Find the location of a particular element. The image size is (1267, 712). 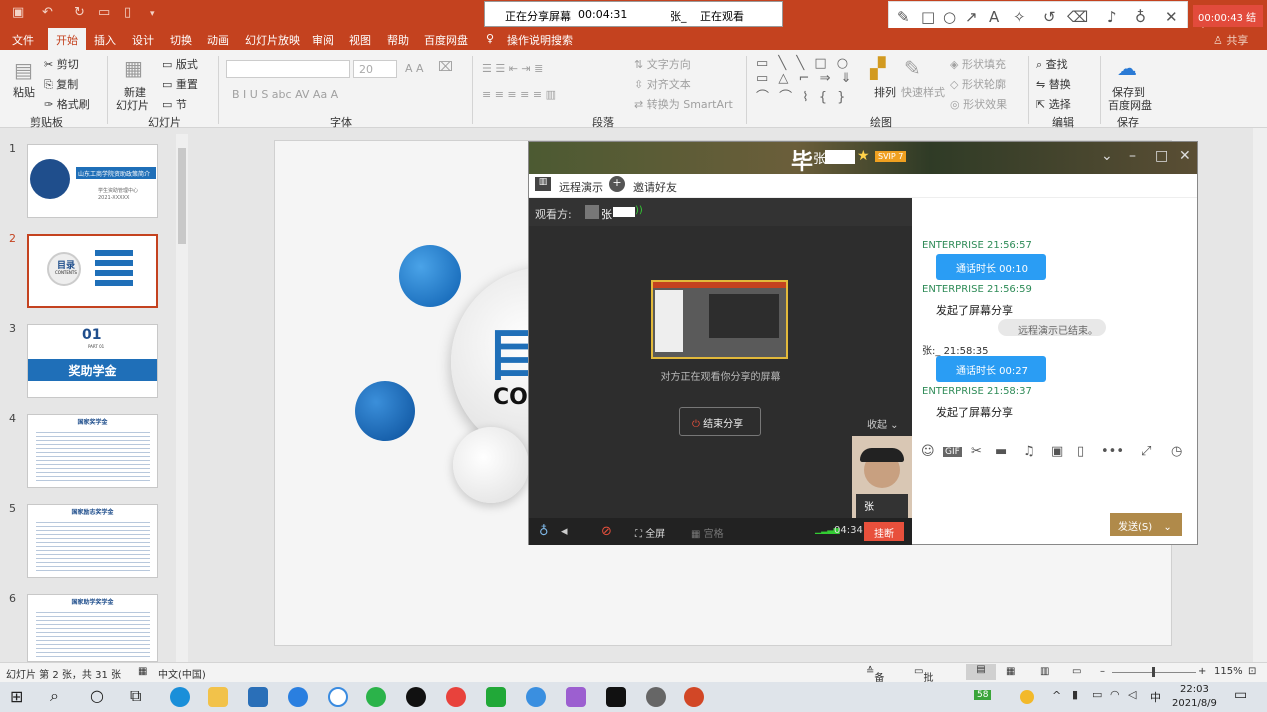

slide-thumb-2: 目录 CONTENTS is located at coordinates (92, 271).